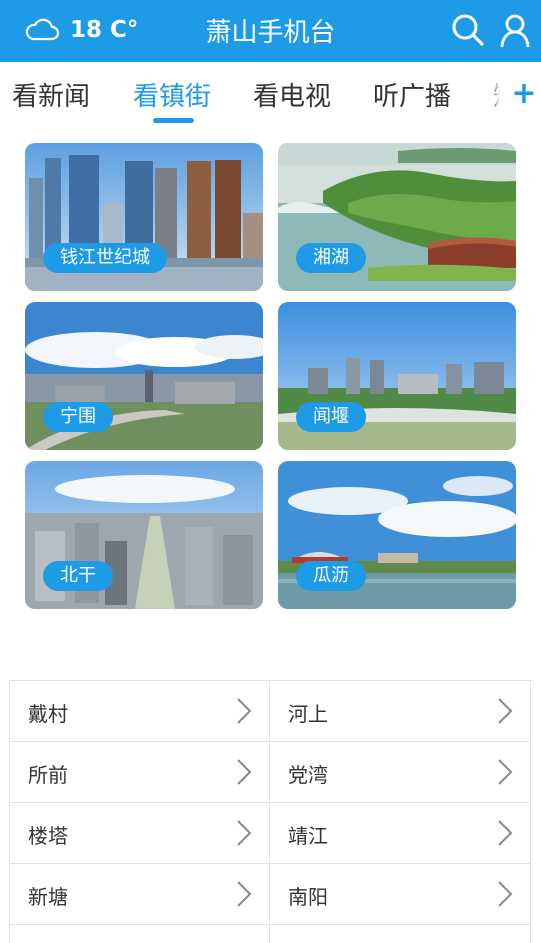  I want to click on town-list-item: 楼塔, so click(139, 833).